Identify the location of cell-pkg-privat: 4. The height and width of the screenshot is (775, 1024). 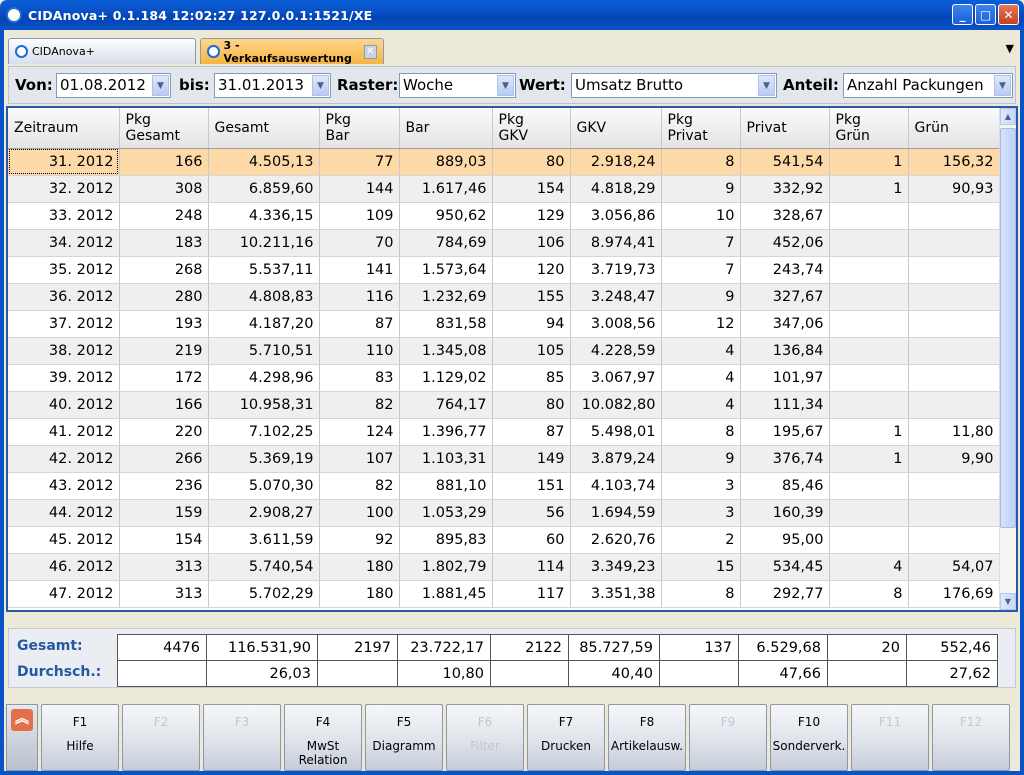
(701, 351).